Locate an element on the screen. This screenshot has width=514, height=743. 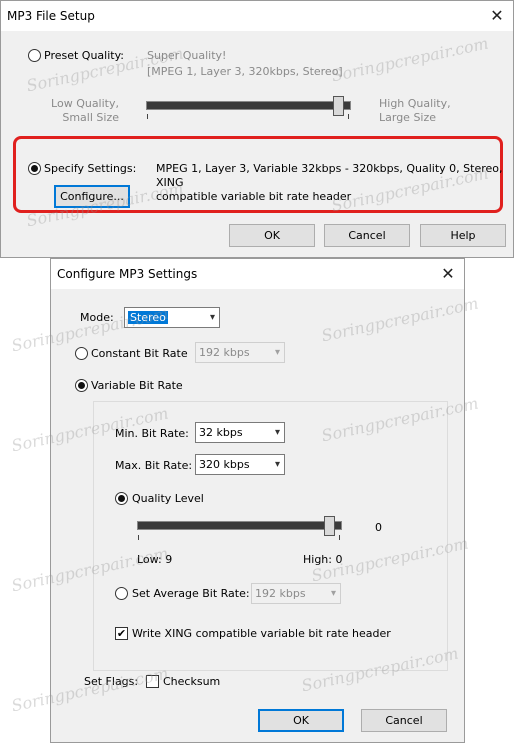
quality-level-slider-thumb is located at coordinates (329, 526).